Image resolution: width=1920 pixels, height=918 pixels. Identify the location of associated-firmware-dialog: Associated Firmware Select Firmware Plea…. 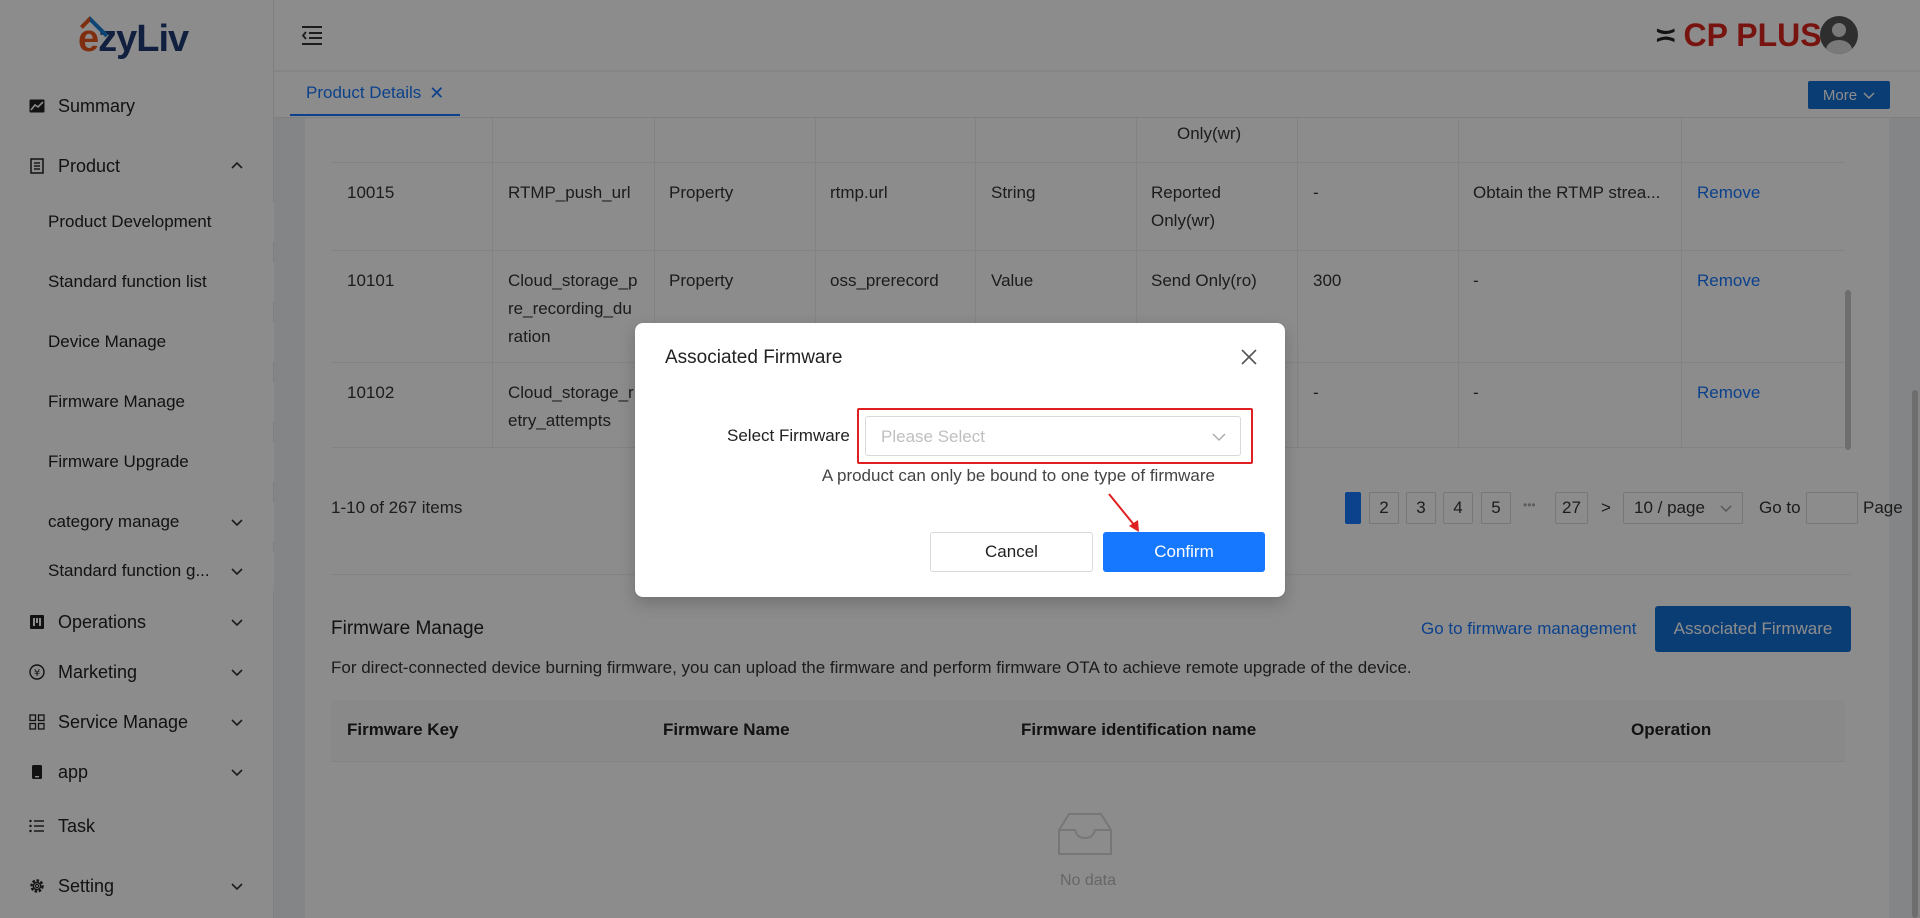
(960, 460).